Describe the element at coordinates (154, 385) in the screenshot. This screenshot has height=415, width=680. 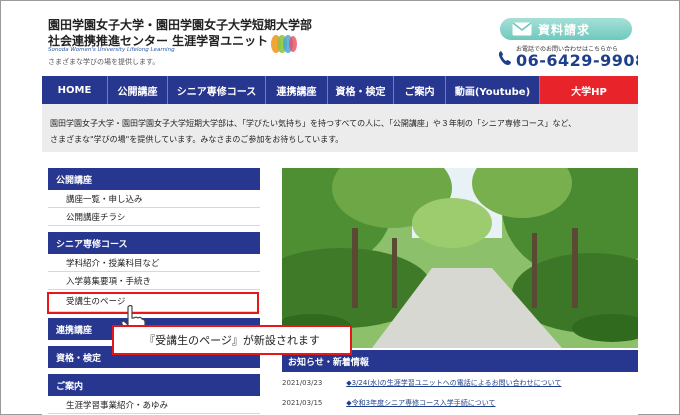
I see `sidebar-head-guide: ご案内` at that location.